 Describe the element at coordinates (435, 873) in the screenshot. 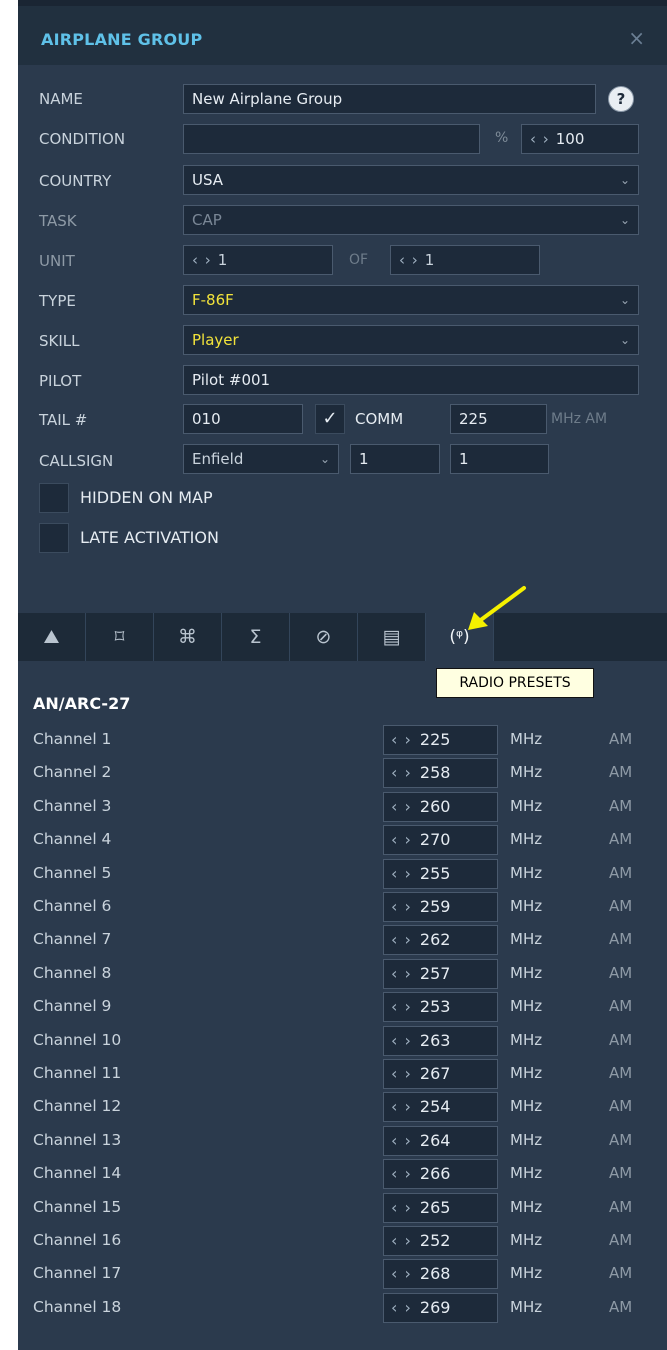

I see `channel-frequency-value: 255` at that location.